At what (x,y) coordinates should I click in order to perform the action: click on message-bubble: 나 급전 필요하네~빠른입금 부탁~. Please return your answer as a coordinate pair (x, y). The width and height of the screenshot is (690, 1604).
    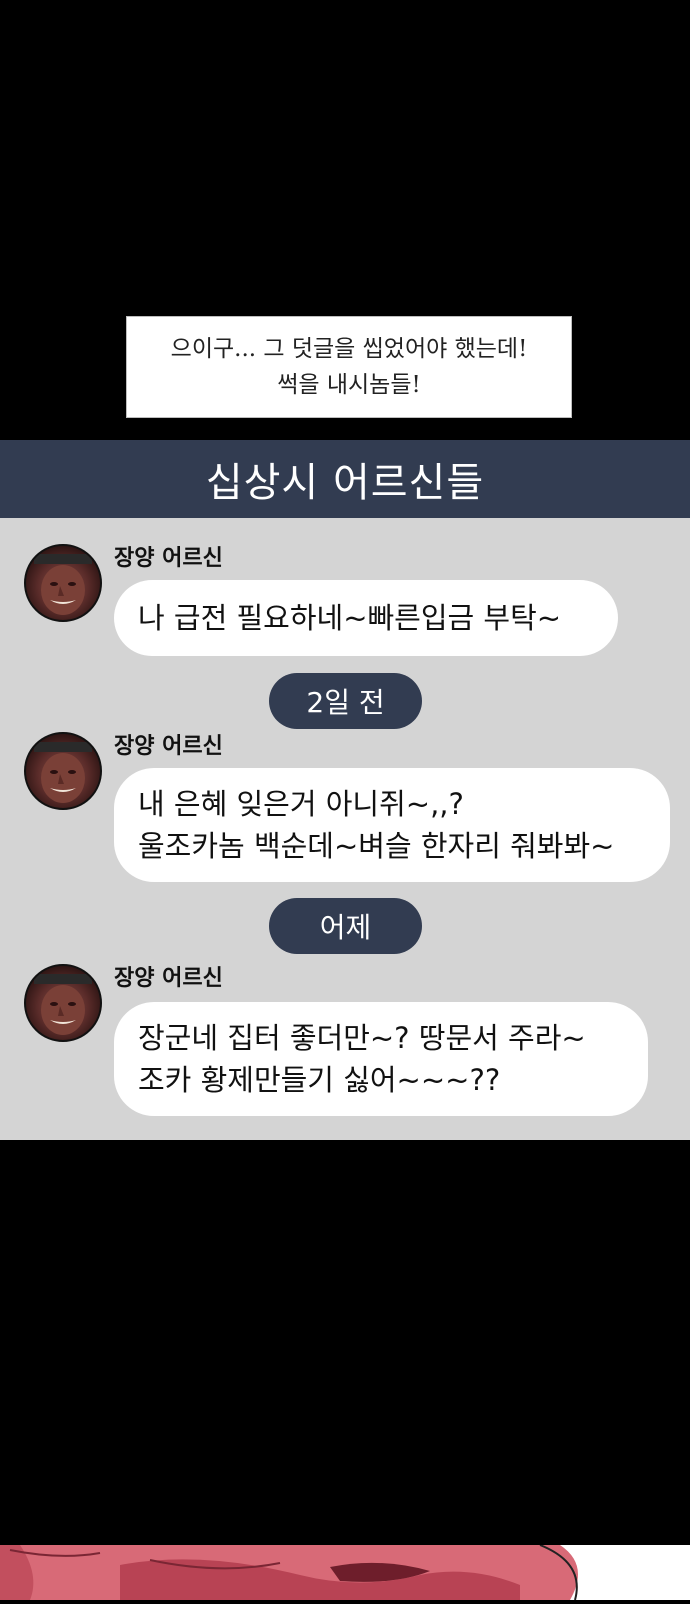
    Looking at the image, I should click on (366, 618).